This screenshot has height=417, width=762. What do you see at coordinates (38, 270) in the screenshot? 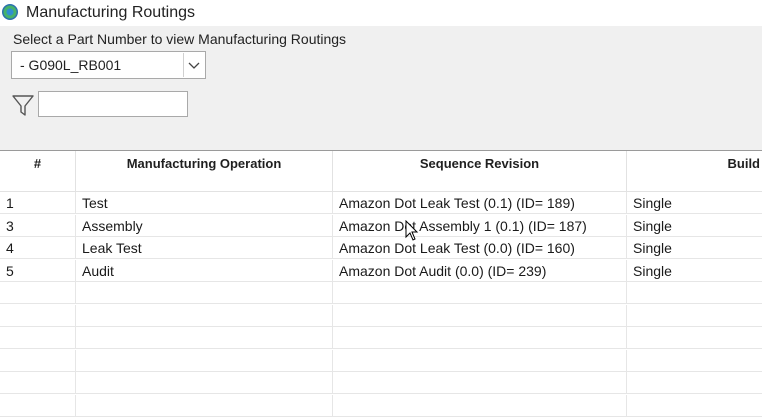
I see `row-number: 5` at bounding box center [38, 270].